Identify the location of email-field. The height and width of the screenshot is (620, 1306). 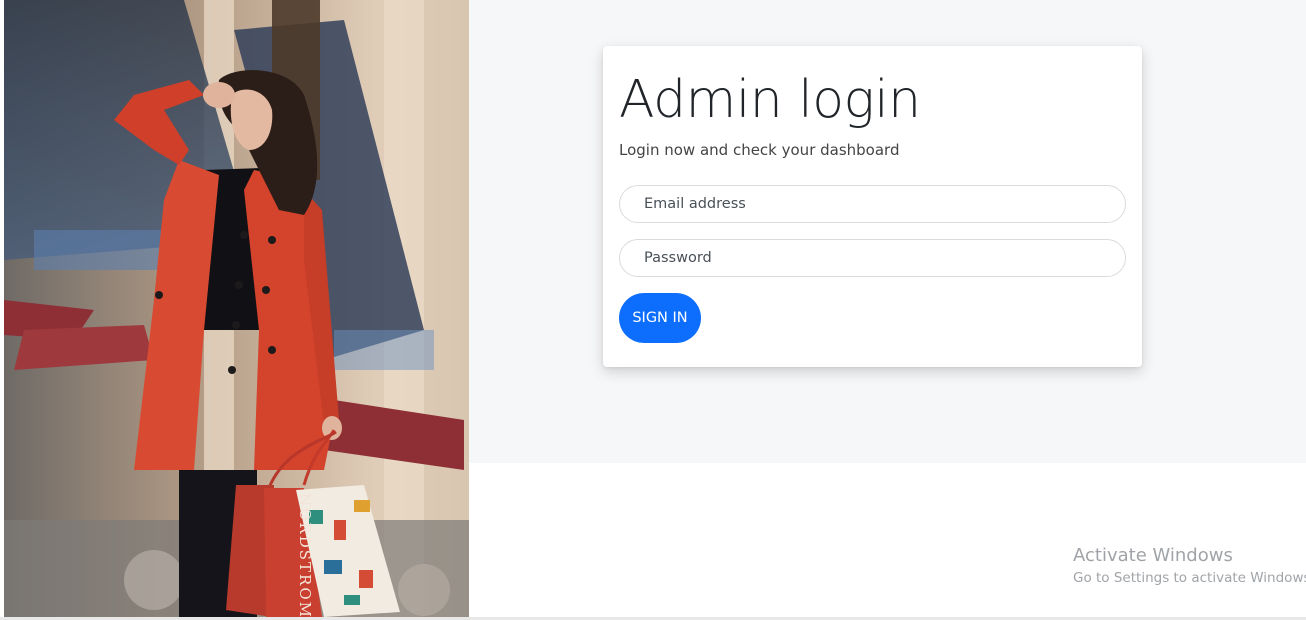
(872, 204).